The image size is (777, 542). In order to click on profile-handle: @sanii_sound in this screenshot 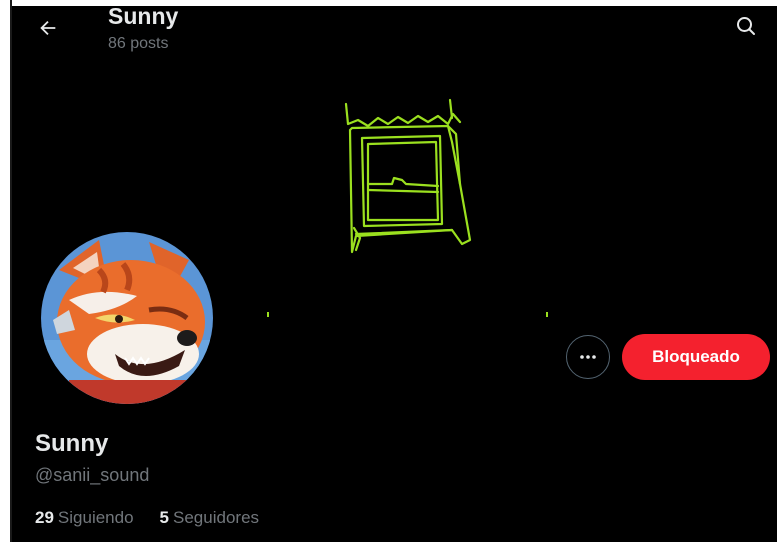, I will do `click(92, 475)`.